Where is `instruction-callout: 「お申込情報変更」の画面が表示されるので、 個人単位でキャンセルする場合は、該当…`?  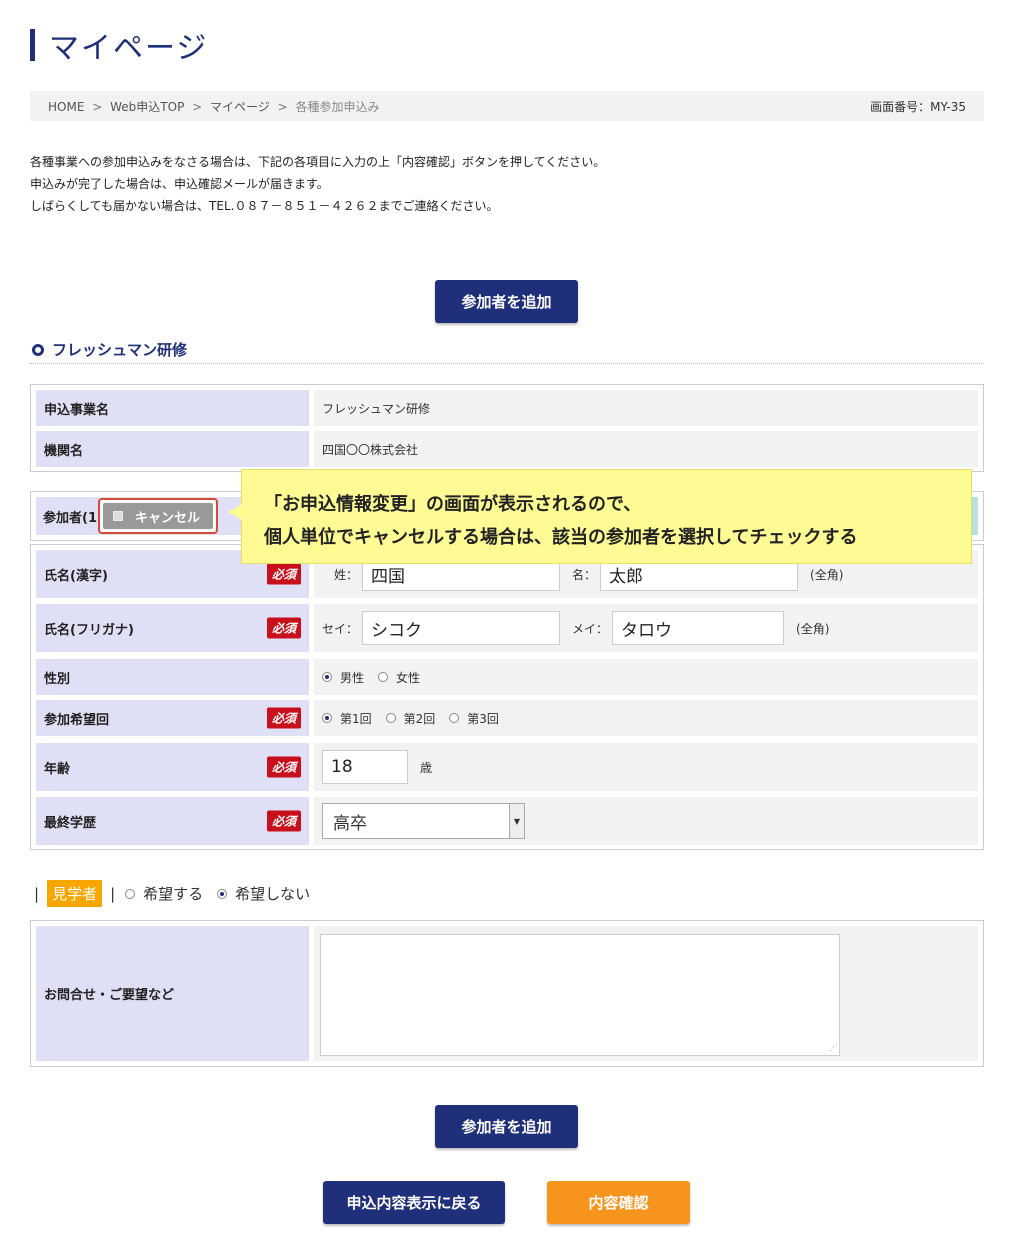 instruction-callout: 「お申込情報変更」の画面が表示されるので、 個人単位でキャンセルする場合は、該当… is located at coordinates (600, 516).